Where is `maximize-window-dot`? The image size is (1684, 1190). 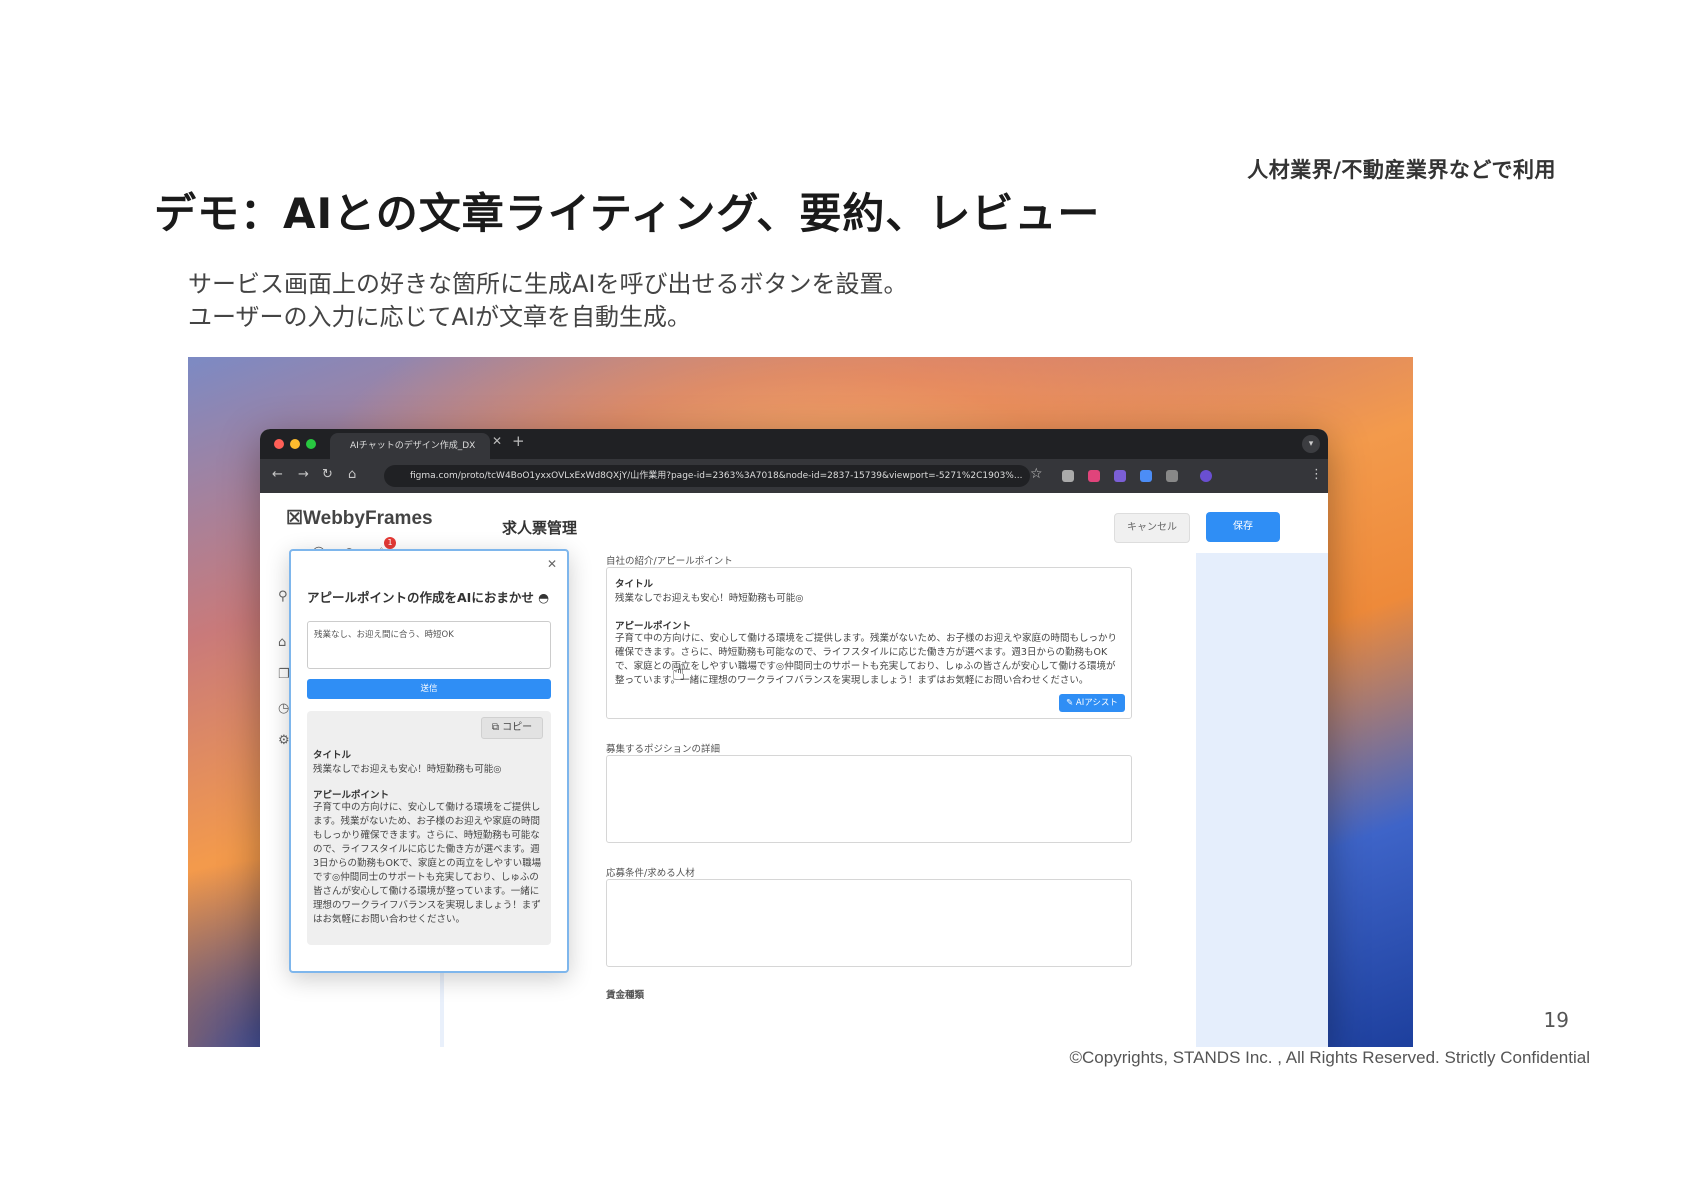
maximize-window-dot is located at coordinates (311, 444).